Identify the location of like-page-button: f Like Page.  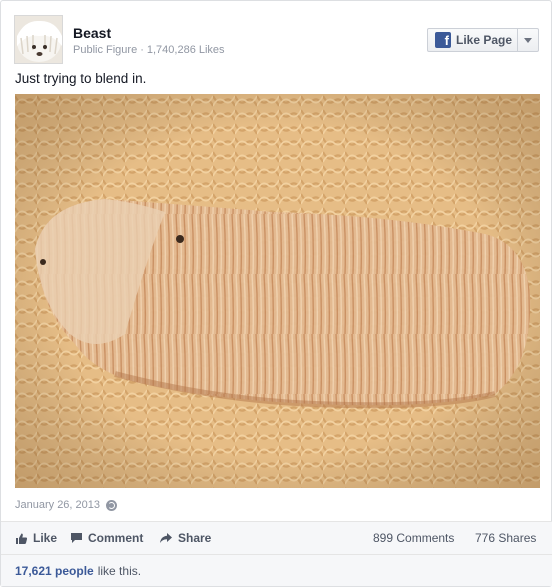
(483, 40).